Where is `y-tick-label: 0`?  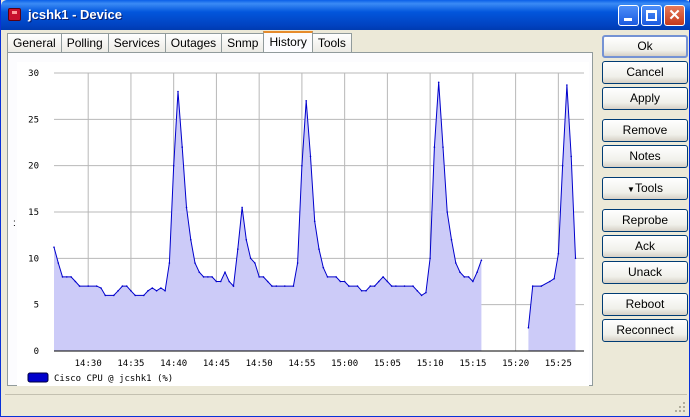 y-tick-label: 0 is located at coordinates (36, 352).